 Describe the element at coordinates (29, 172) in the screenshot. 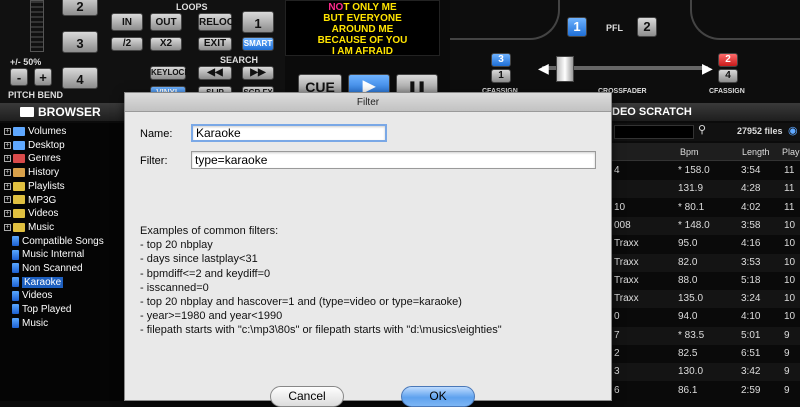

I see `sidebar-item: + History` at that location.